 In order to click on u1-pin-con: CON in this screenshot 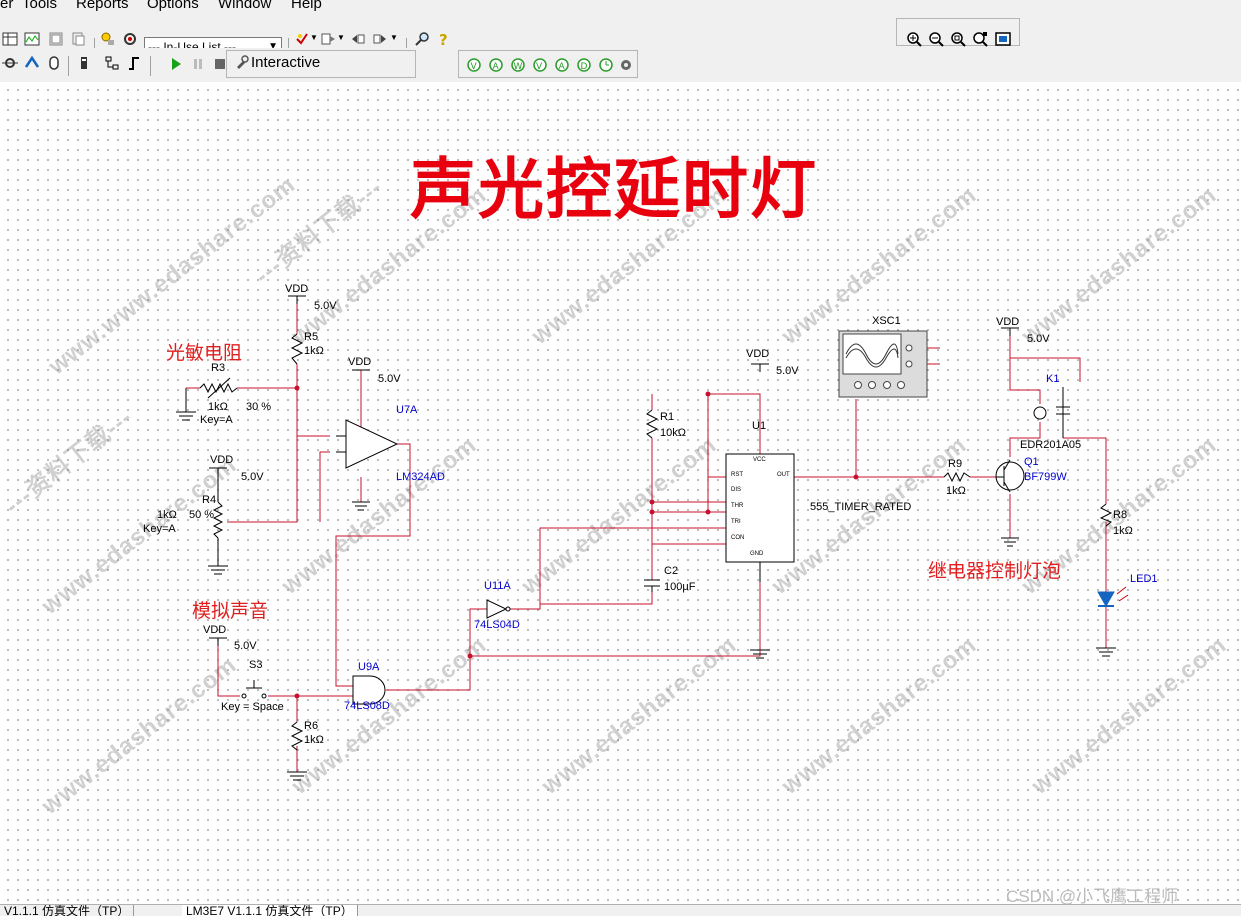, I will do `click(738, 538)`.